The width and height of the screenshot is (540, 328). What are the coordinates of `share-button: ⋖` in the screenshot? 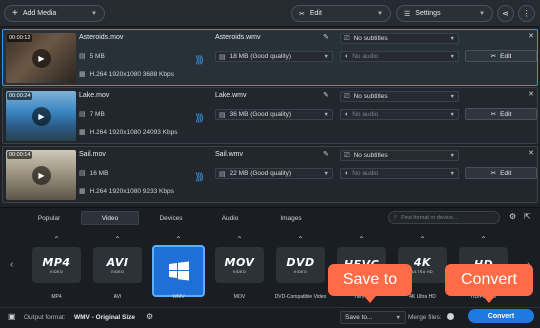 It's located at (505, 13).